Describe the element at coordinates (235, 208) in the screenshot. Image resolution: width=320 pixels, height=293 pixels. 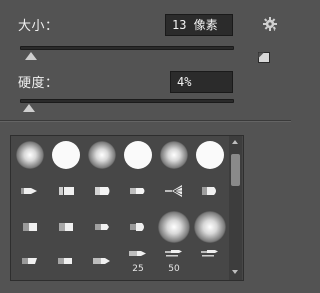
I see `brush-library-scrollbar` at that location.